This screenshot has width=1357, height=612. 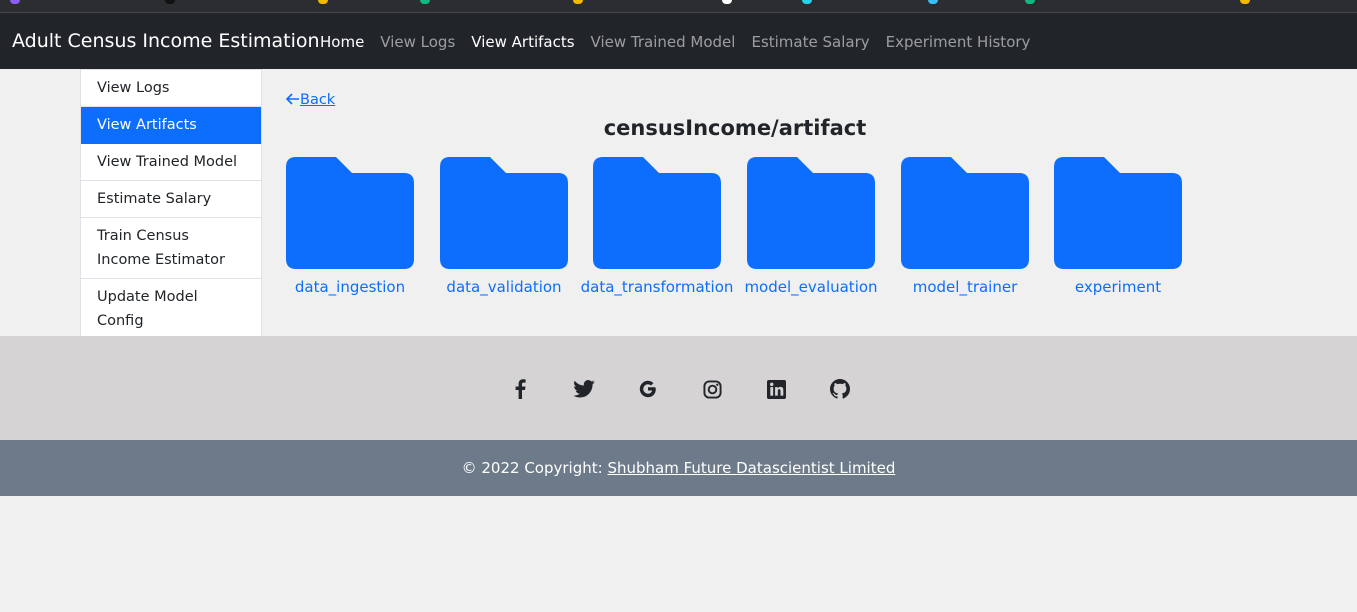 I want to click on arrow-left-icon, so click(x=292, y=100).